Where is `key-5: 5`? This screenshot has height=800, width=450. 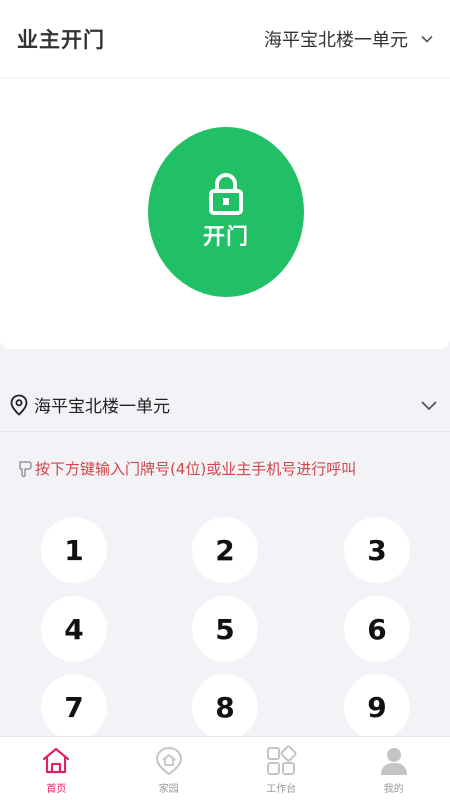
key-5: 5 is located at coordinates (225, 629).